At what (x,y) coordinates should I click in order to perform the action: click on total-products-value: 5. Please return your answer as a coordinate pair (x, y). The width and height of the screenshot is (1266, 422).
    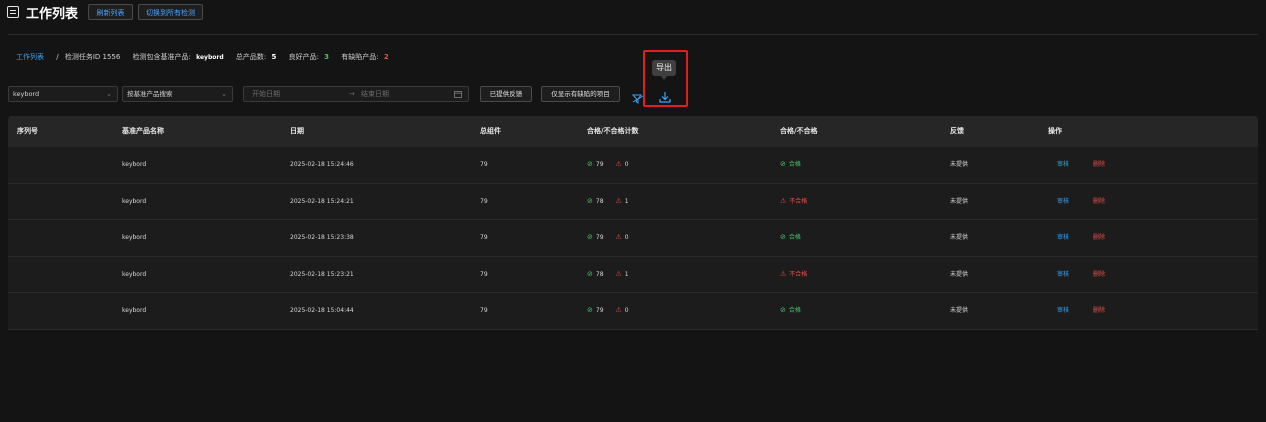
    Looking at the image, I should click on (274, 57).